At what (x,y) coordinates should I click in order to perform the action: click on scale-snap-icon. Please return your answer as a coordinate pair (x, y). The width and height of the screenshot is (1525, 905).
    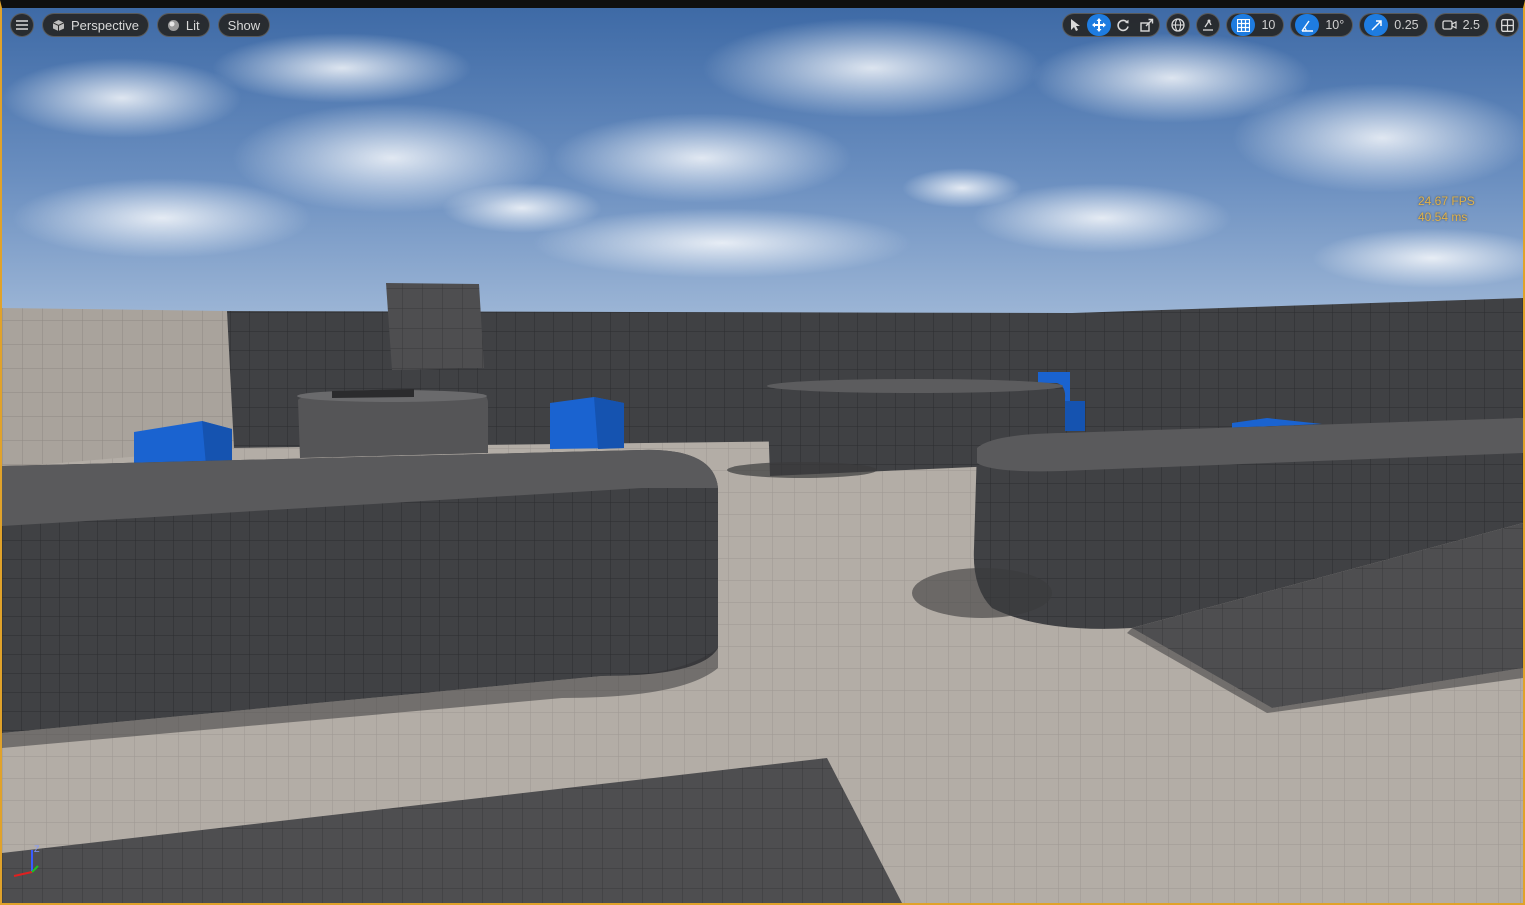
    Looking at the image, I should click on (1376, 25).